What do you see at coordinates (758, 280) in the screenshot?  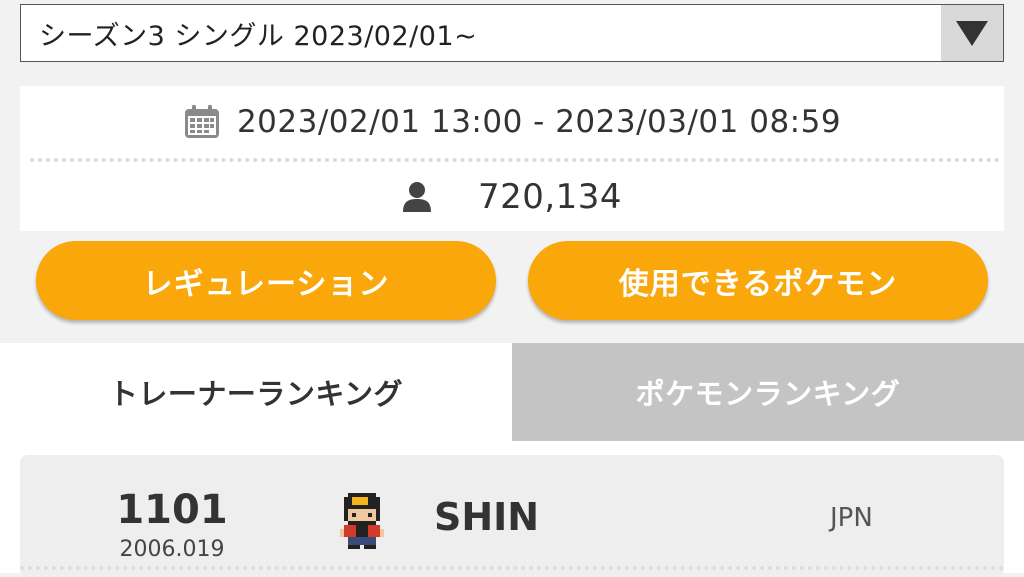 I see `usable-pokemon-button: 使用できるポケモン` at bounding box center [758, 280].